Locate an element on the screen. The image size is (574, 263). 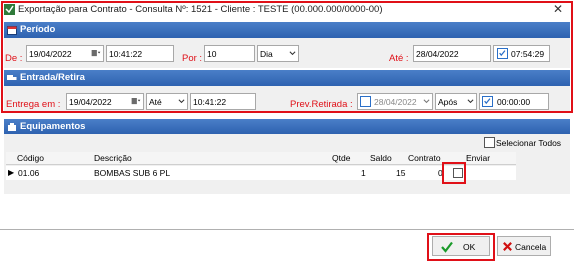
de-date-picker: 19/04/2022 is located at coordinates (65, 53).